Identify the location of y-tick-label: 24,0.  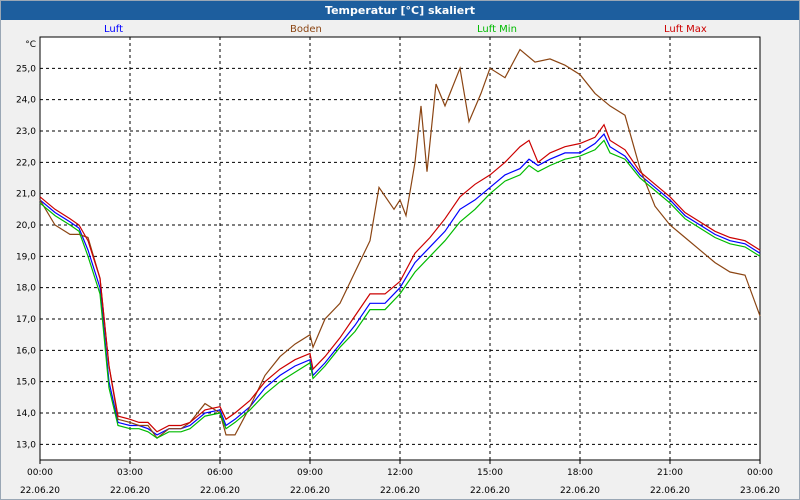
(26, 101).